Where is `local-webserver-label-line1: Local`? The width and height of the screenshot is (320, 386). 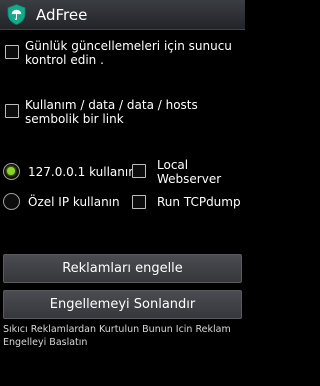 local-webserver-label-line1: Local is located at coordinates (173, 165).